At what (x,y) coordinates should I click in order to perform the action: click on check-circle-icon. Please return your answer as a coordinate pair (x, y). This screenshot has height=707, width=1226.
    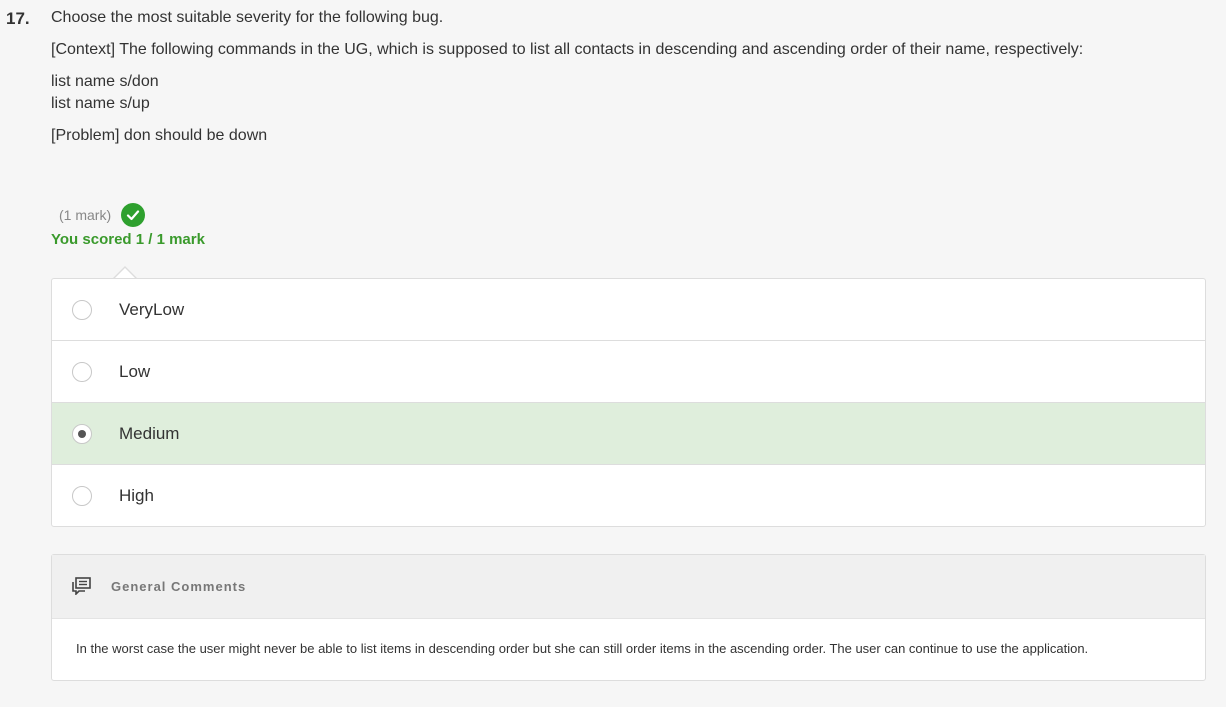
    Looking at the image, I should click on (133, 215).